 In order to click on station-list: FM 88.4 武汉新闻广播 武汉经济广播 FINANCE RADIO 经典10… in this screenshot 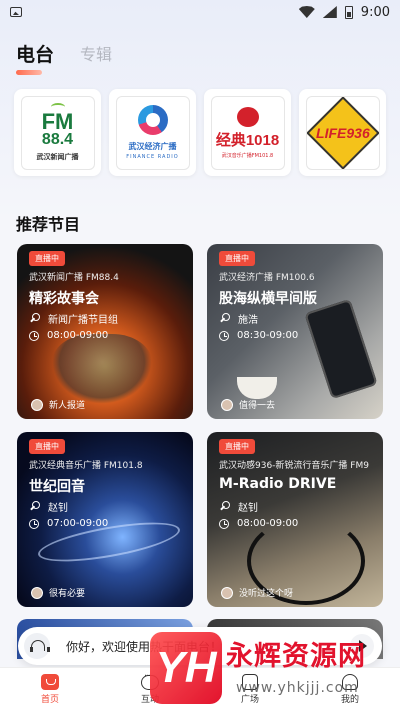, I will do `click(200, 132)`.